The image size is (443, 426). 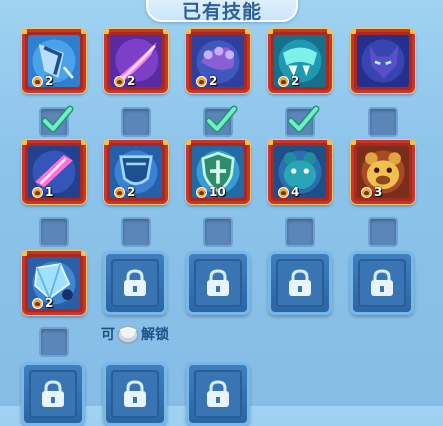 What do you see at coordinates (136, 172) in the screenshot?
I see `skill-slot-7: 2` at bounding box center [136, 172].